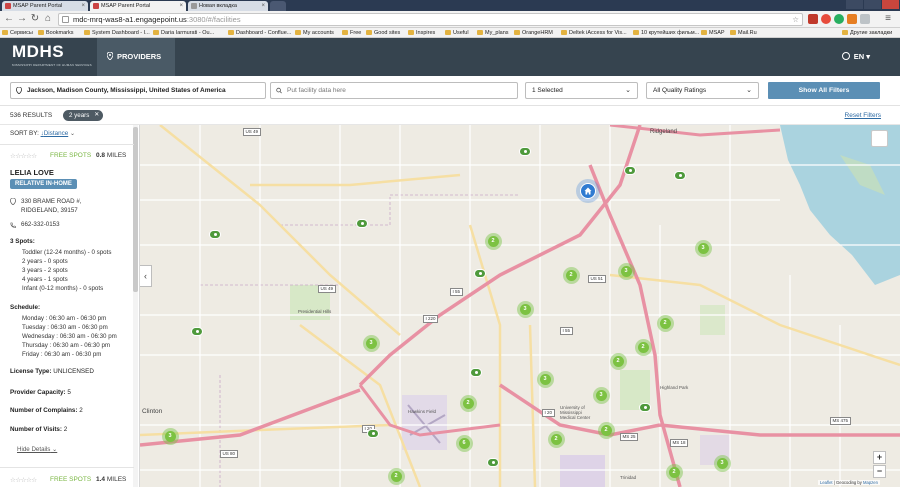  I want to click on mdhs-logo: MDHS, so click(38, 52).